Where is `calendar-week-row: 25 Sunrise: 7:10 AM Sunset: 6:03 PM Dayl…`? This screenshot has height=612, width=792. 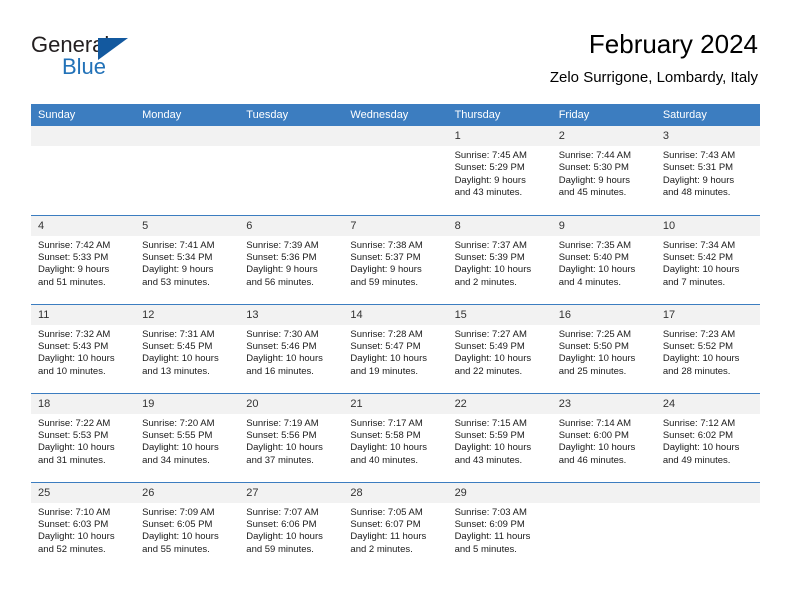
calendar-week-row: 25 Sunrise: 7:10 AM Sunset: 6:03 PM Dayl… is located at coordinates (395, 526).